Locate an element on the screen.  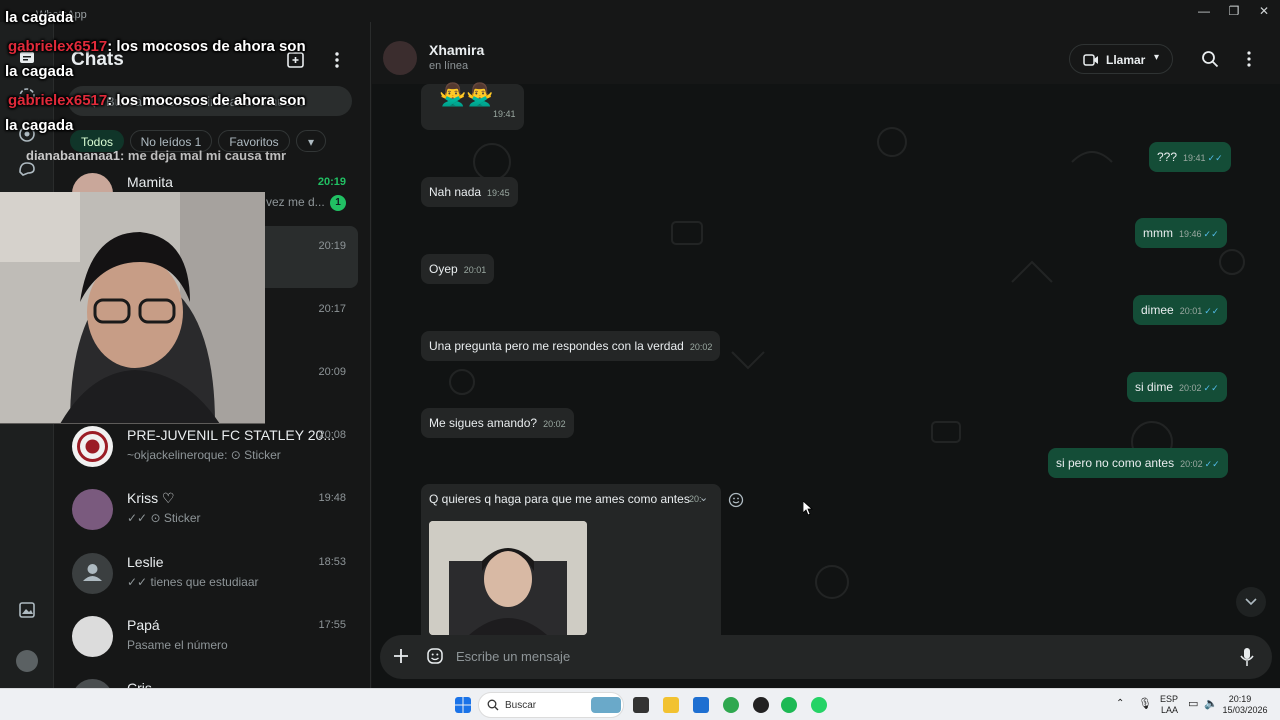
message-photo is located at coordinates (508, 578).